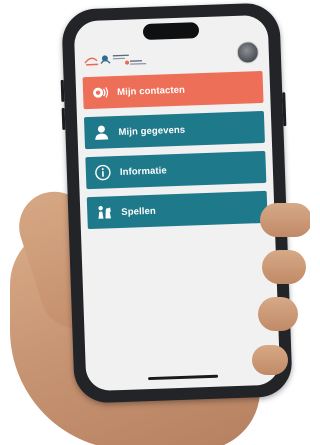 This screenshot has height=445, width=320. Describe the element at coordinates (100, 92) in the screenshot. I see `contacts-signal-icon` at that location.